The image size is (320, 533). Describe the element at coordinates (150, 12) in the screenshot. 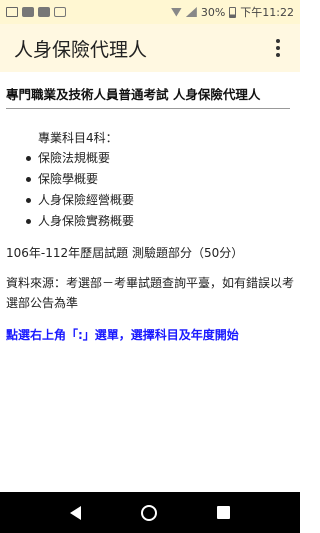

I see `status-bar: 30% 下午11:22` at that location.